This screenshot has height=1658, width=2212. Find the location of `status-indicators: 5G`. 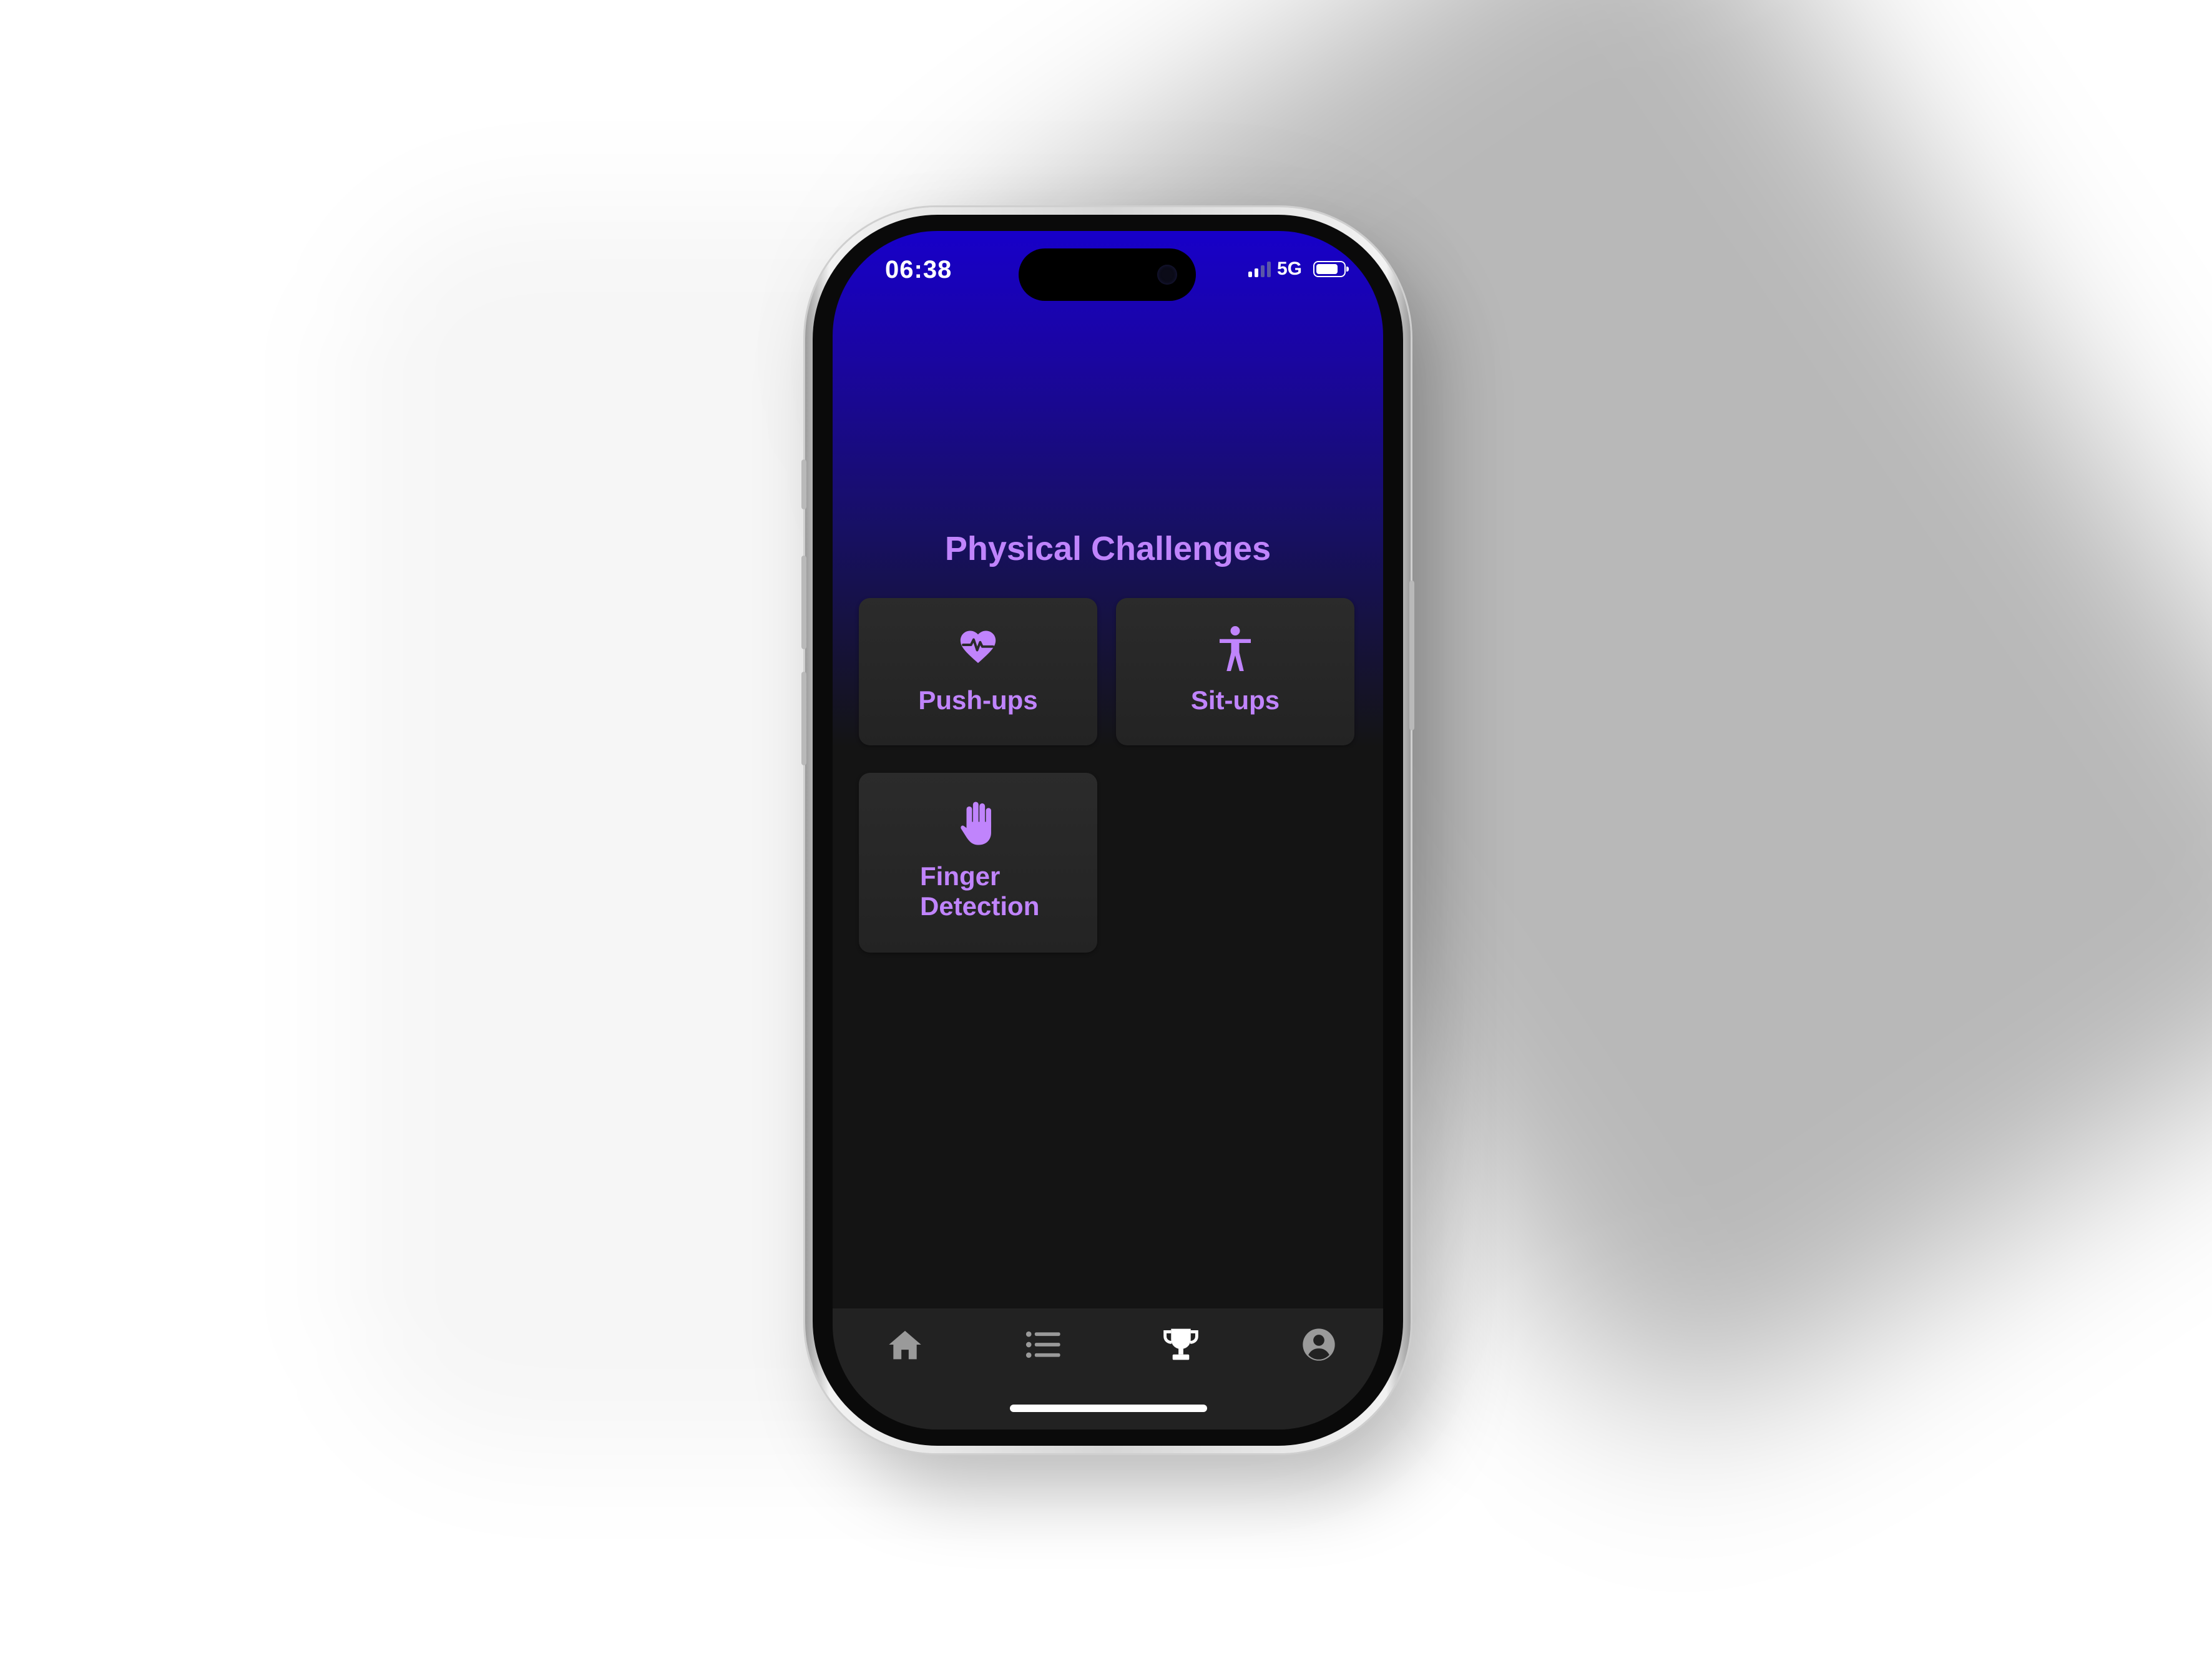

status-indicators: 5G is located at coordinates (1299, 269).